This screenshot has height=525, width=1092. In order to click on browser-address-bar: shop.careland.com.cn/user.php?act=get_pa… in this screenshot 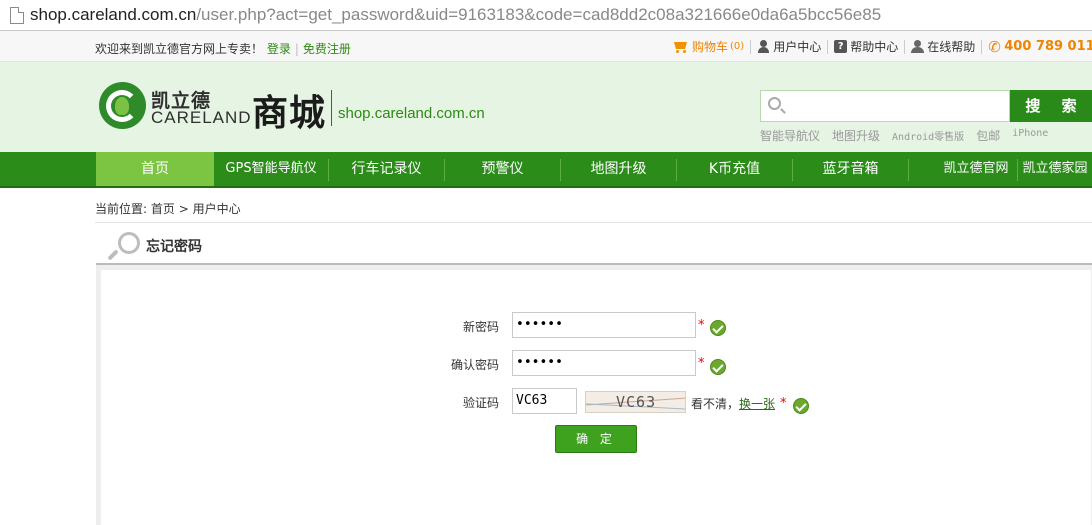, I will do `click(546, 15)`.